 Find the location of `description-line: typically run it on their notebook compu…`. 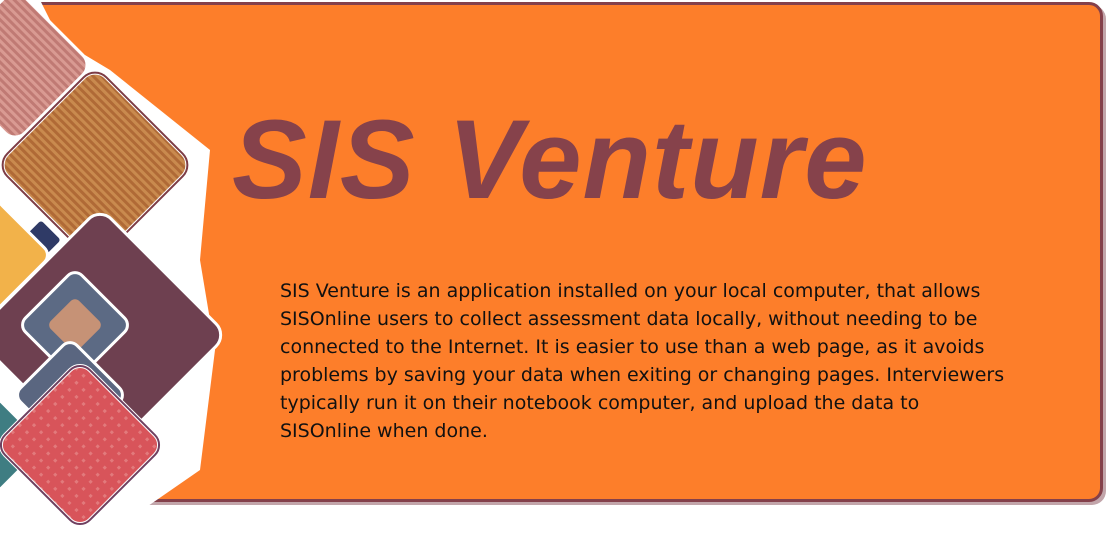

description-line: typically run it on their notebook compu… is located at coordinates (600, 403).